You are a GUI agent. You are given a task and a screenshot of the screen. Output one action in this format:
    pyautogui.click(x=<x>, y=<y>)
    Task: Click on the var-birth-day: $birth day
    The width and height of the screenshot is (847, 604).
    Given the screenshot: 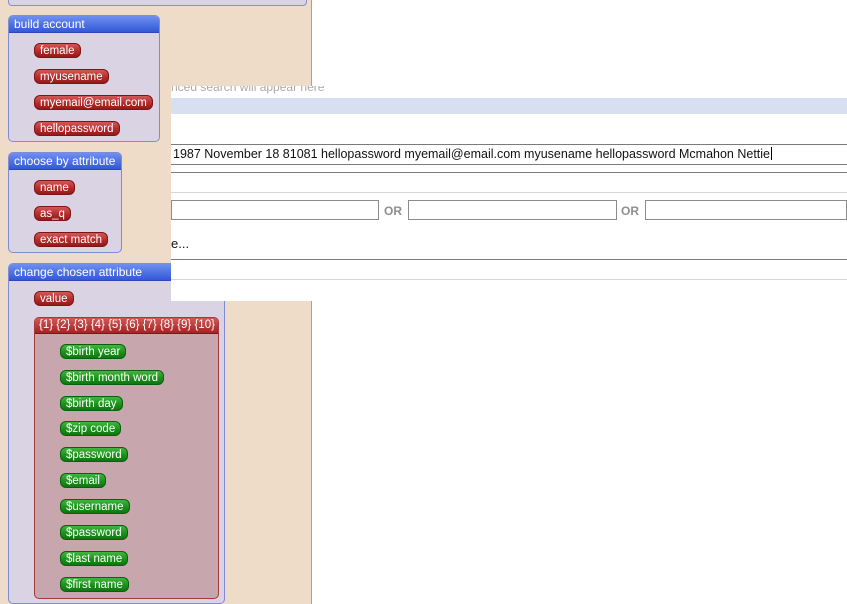 What is the action you would take?
    pyautogui.click(x=91, y=403)
    